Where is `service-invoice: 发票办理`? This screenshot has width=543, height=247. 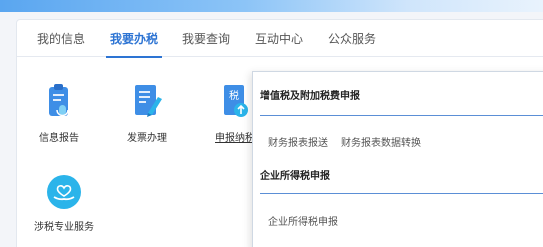 service-invoice: 发票办理 is located at coordinates (147, 113).